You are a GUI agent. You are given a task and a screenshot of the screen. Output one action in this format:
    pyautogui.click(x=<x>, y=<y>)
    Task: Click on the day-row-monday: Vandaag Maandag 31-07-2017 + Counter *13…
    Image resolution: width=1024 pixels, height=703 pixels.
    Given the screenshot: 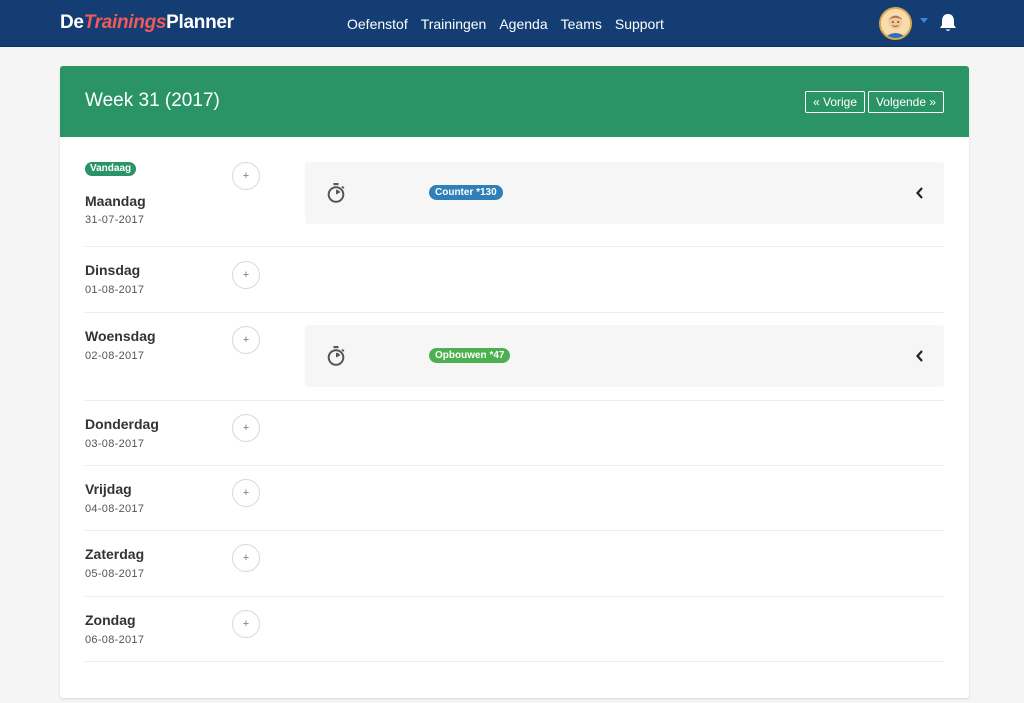 What is the action you would take?
    pyautogui.click(x=514, y=204)
    